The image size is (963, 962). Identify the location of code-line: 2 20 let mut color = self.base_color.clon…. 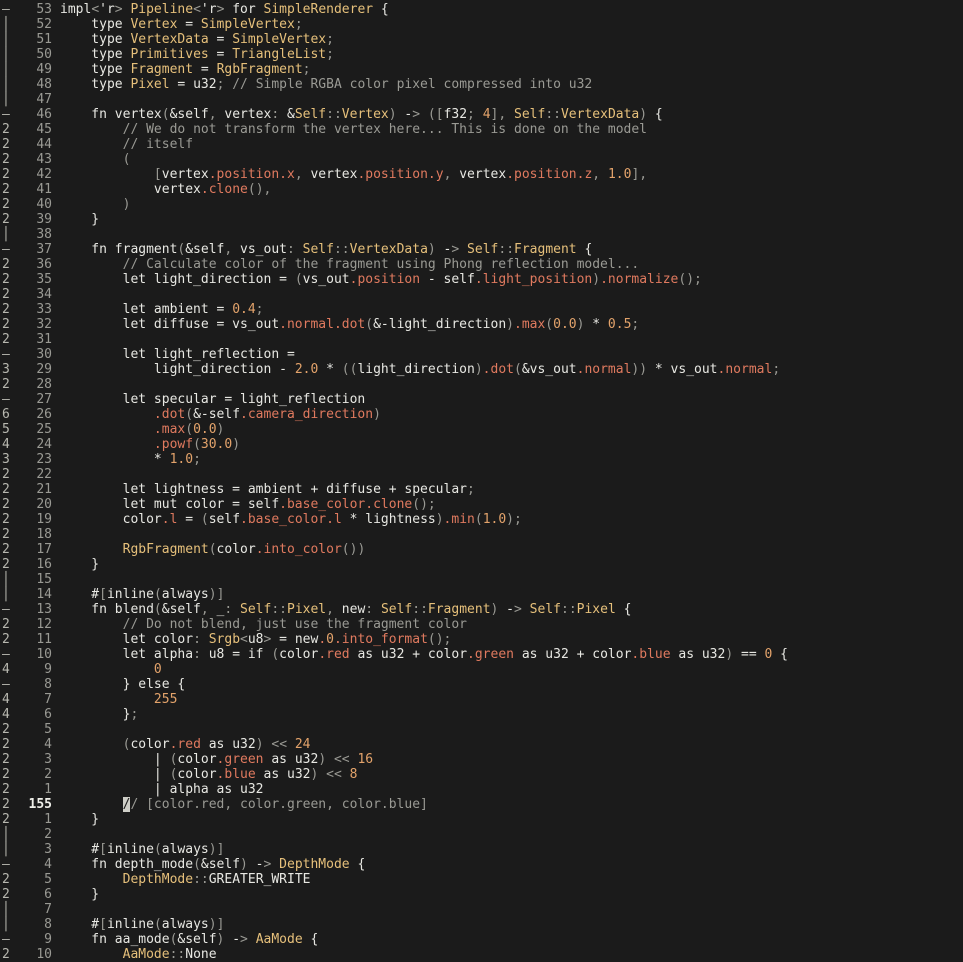
(481, 504).